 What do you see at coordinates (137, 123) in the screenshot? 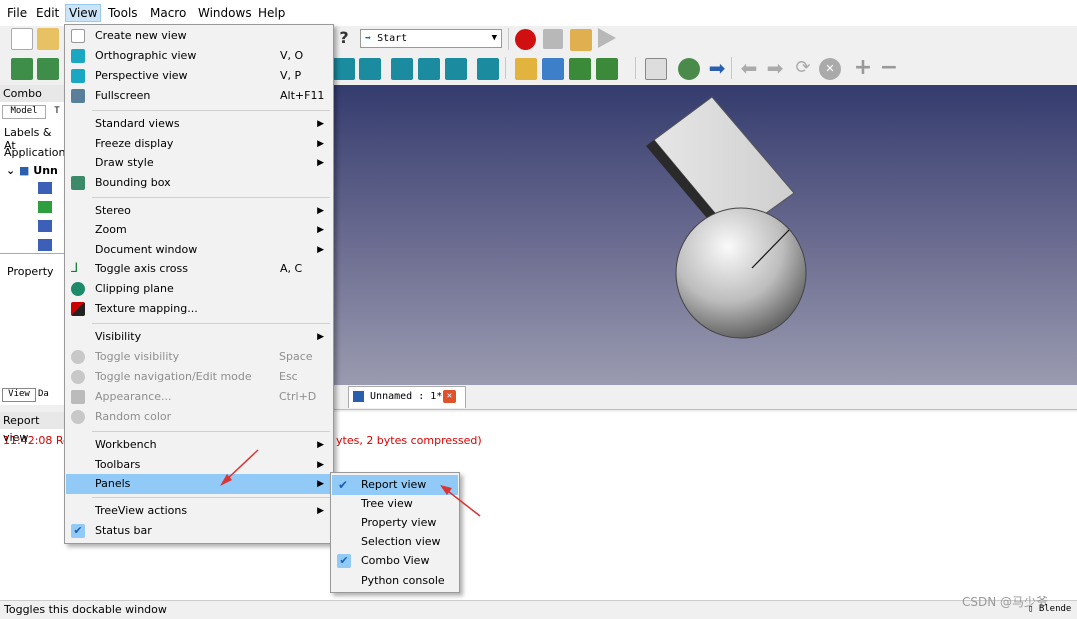
I see `menu-item-label: Standard views` at bounding box center [137, 123].